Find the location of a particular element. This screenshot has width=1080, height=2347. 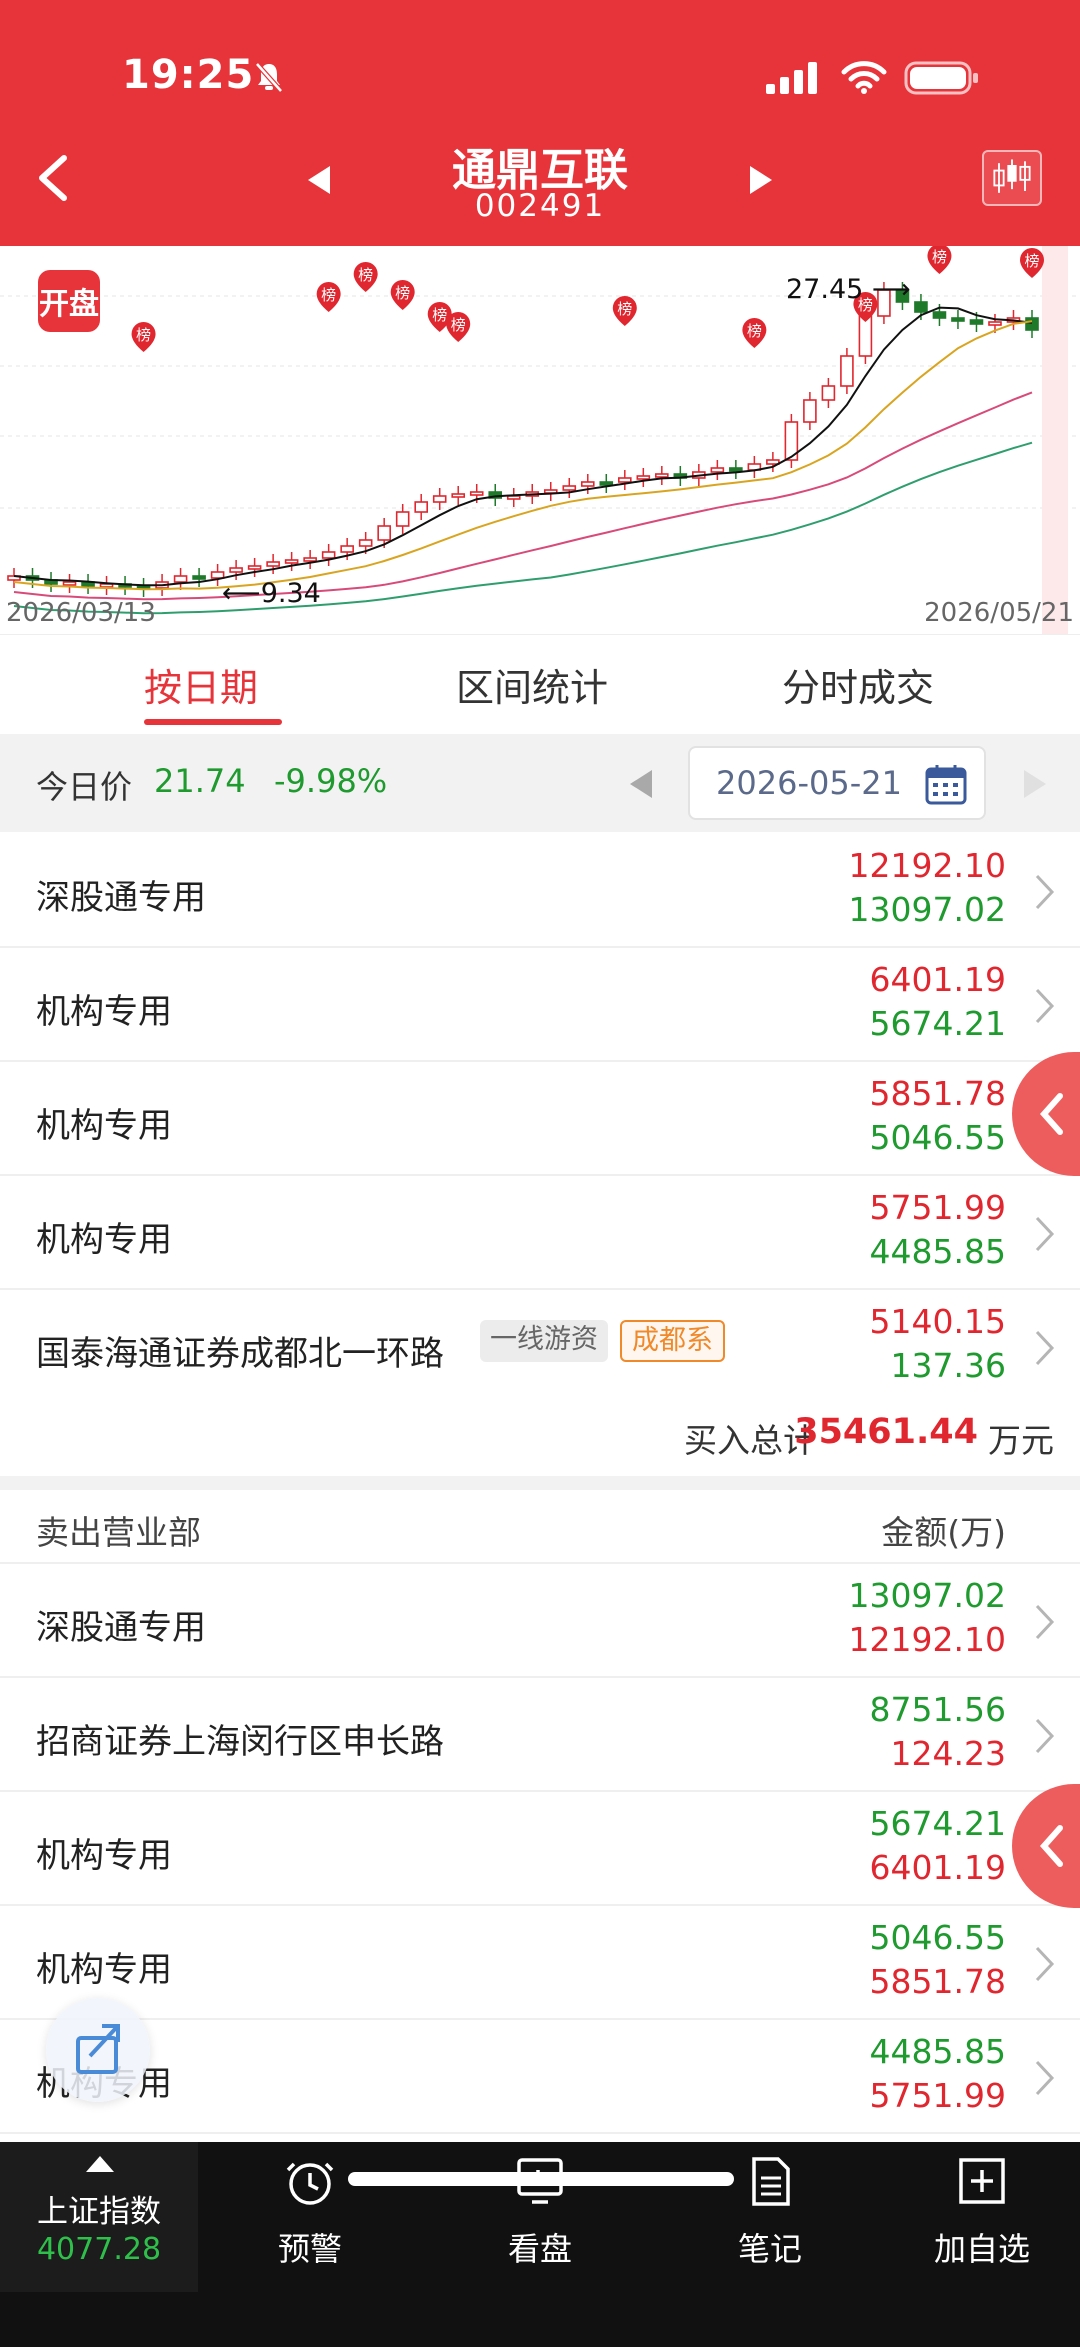

buy-row: 国泰海通证券成都北一环路 一线游资 成都系 5140.15 137.36 is located at coordinates (540, 1347).